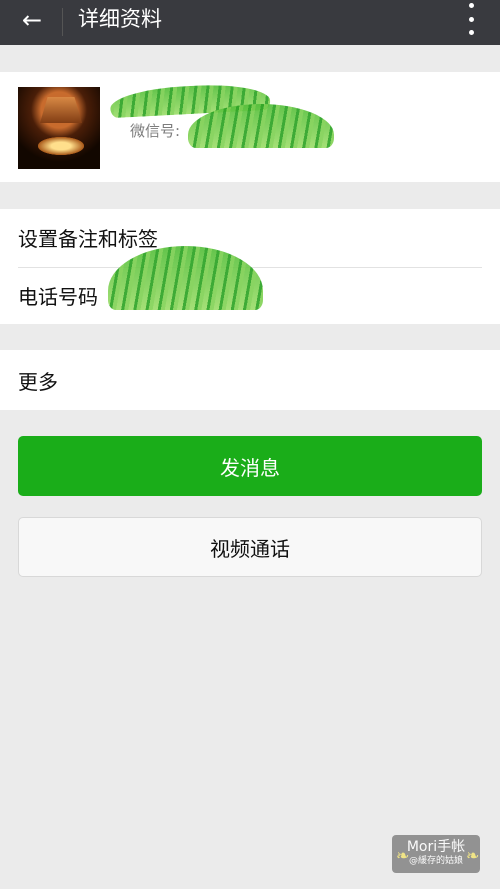 This screenshot has height=889, width=500. I want to click on more-card: 更多, so click(250, 380).